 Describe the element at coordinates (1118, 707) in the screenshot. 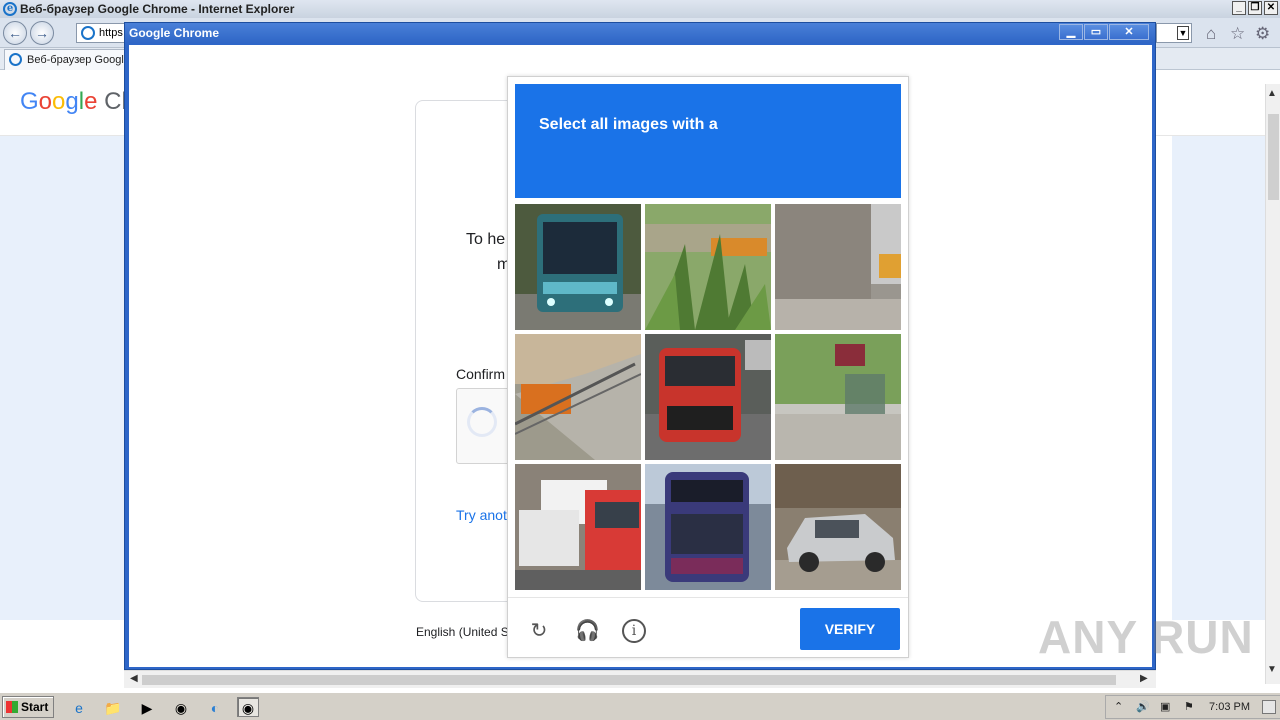

I see `tray-expand-icon: ⌃` at that location.